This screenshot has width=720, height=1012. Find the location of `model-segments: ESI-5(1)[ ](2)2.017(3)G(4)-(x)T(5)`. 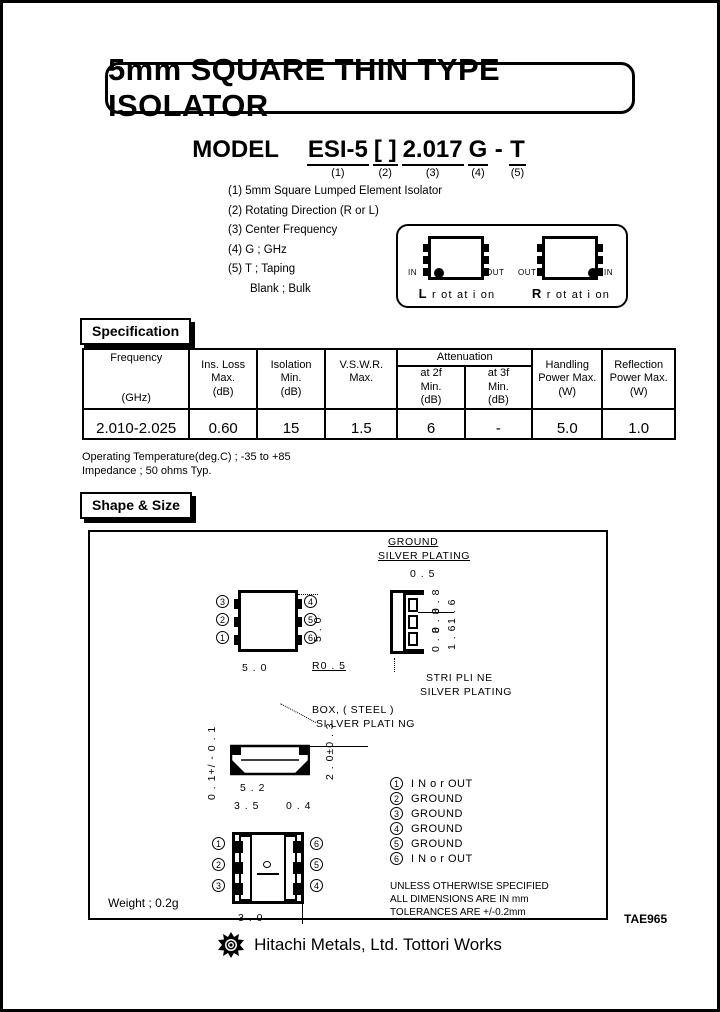

model-segments: ESI-5(1)[ ](2)2.017(3)G(4)-(x)T(5) is located at coordinates (416, 158).